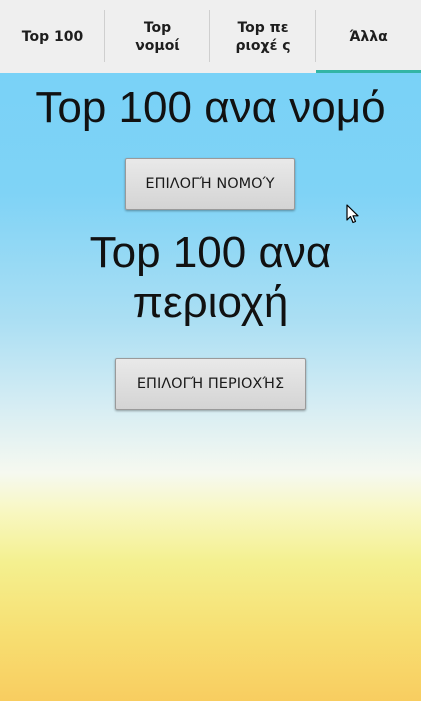 This screenshot has height=701, width=421. I want to click on tab-label: Top 100, so click(52, 36).